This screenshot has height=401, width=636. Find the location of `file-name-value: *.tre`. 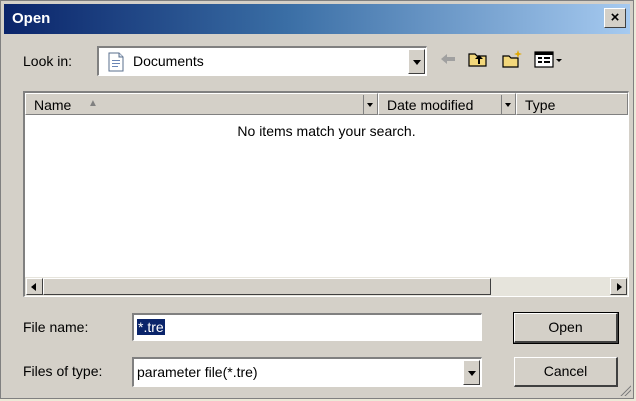

file-name-value: *.tre is located at coordinates (151, 327).